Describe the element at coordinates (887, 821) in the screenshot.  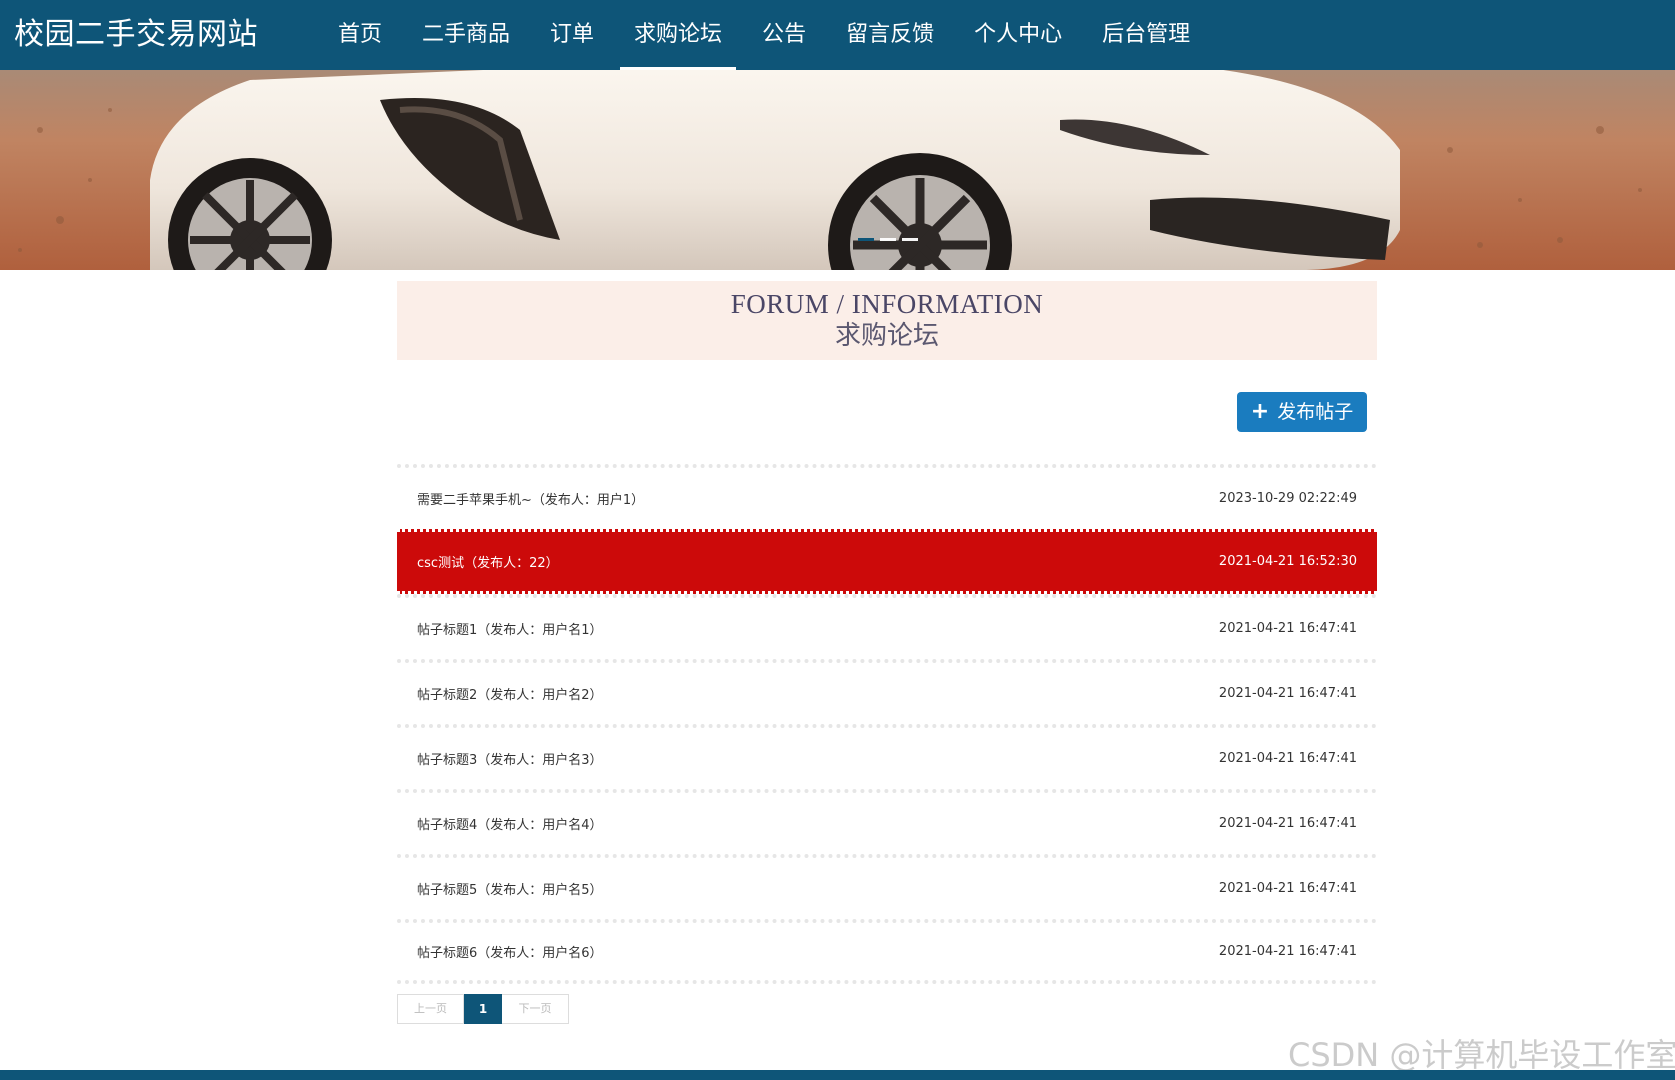
I see `list-item: 帖子标题4（发布人：用户名4） 2021-04-21 16:47:41` at that location.